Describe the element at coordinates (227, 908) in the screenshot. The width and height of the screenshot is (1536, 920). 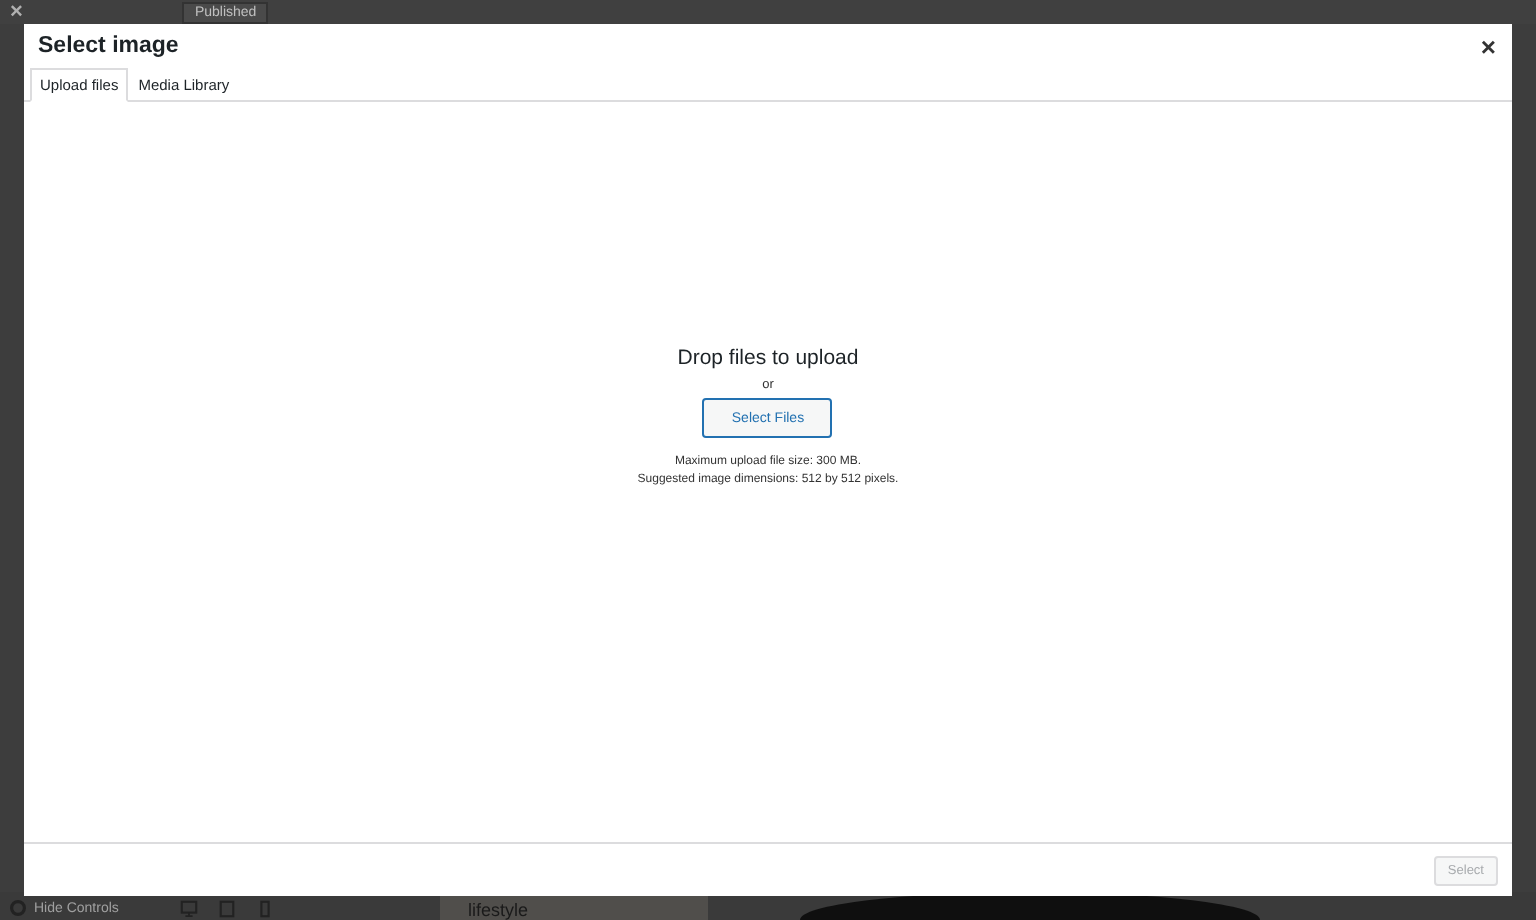
I see `tablet-icon` at that location.